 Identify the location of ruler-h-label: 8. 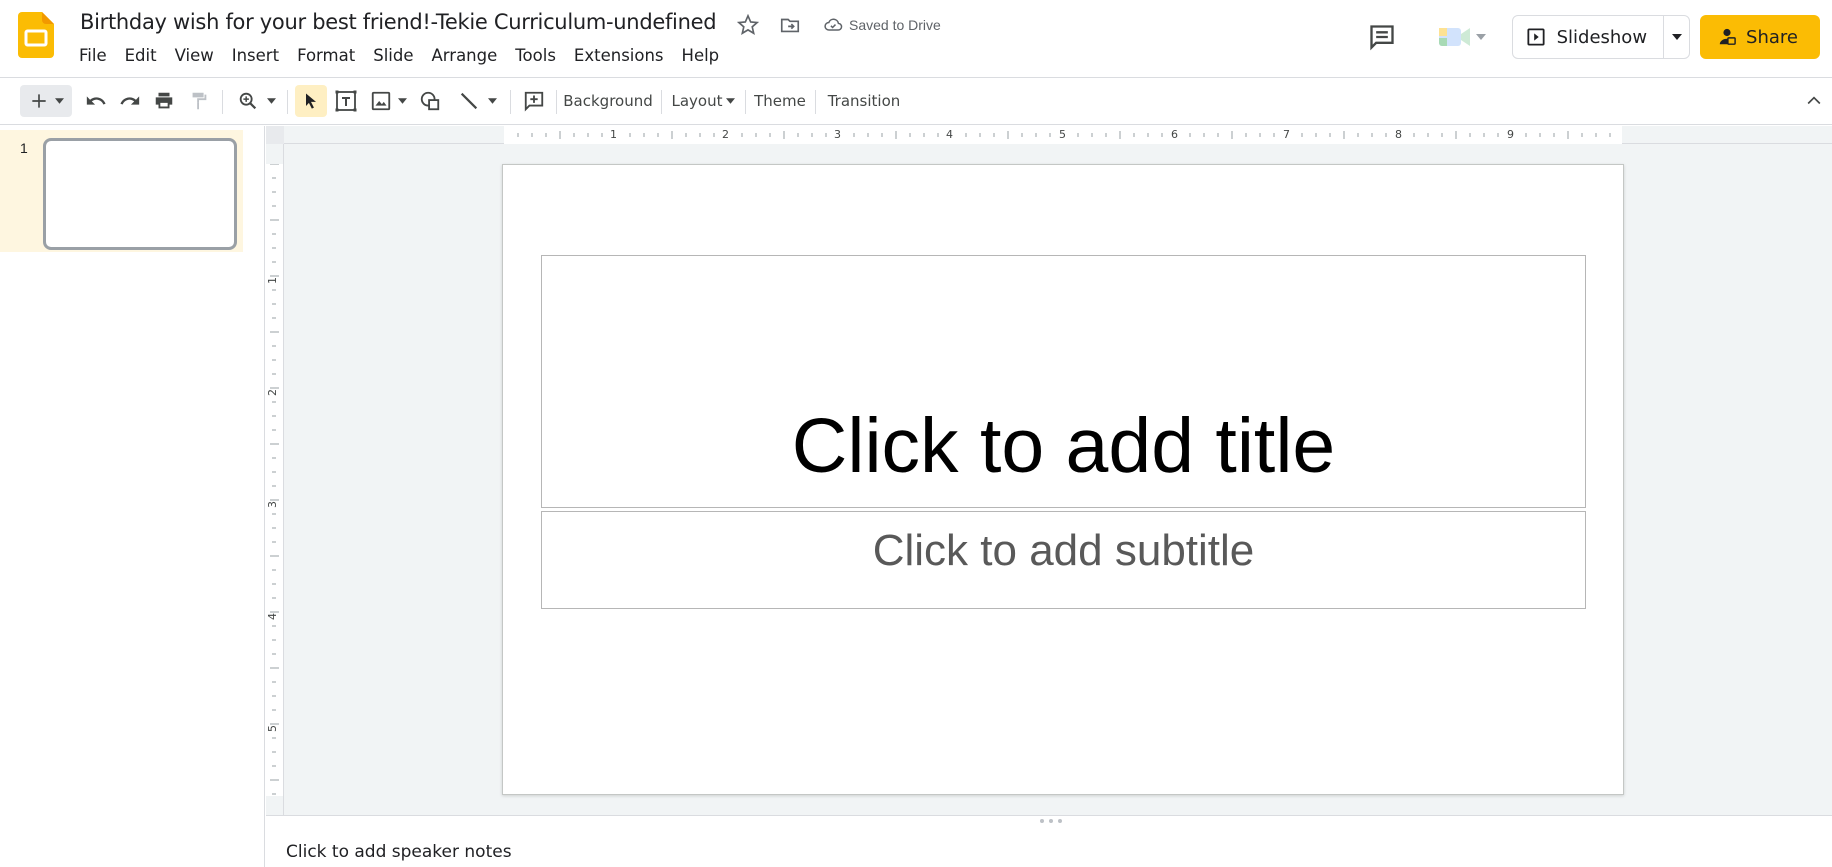
(1398, 134).